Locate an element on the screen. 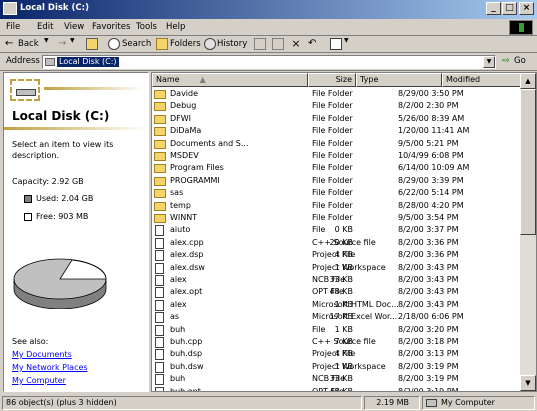 The width and height of the screenshot is (537, 411). list-item: WINNT File Folder 9/5/00 3:54 PM is located at coordinates (337, 218).